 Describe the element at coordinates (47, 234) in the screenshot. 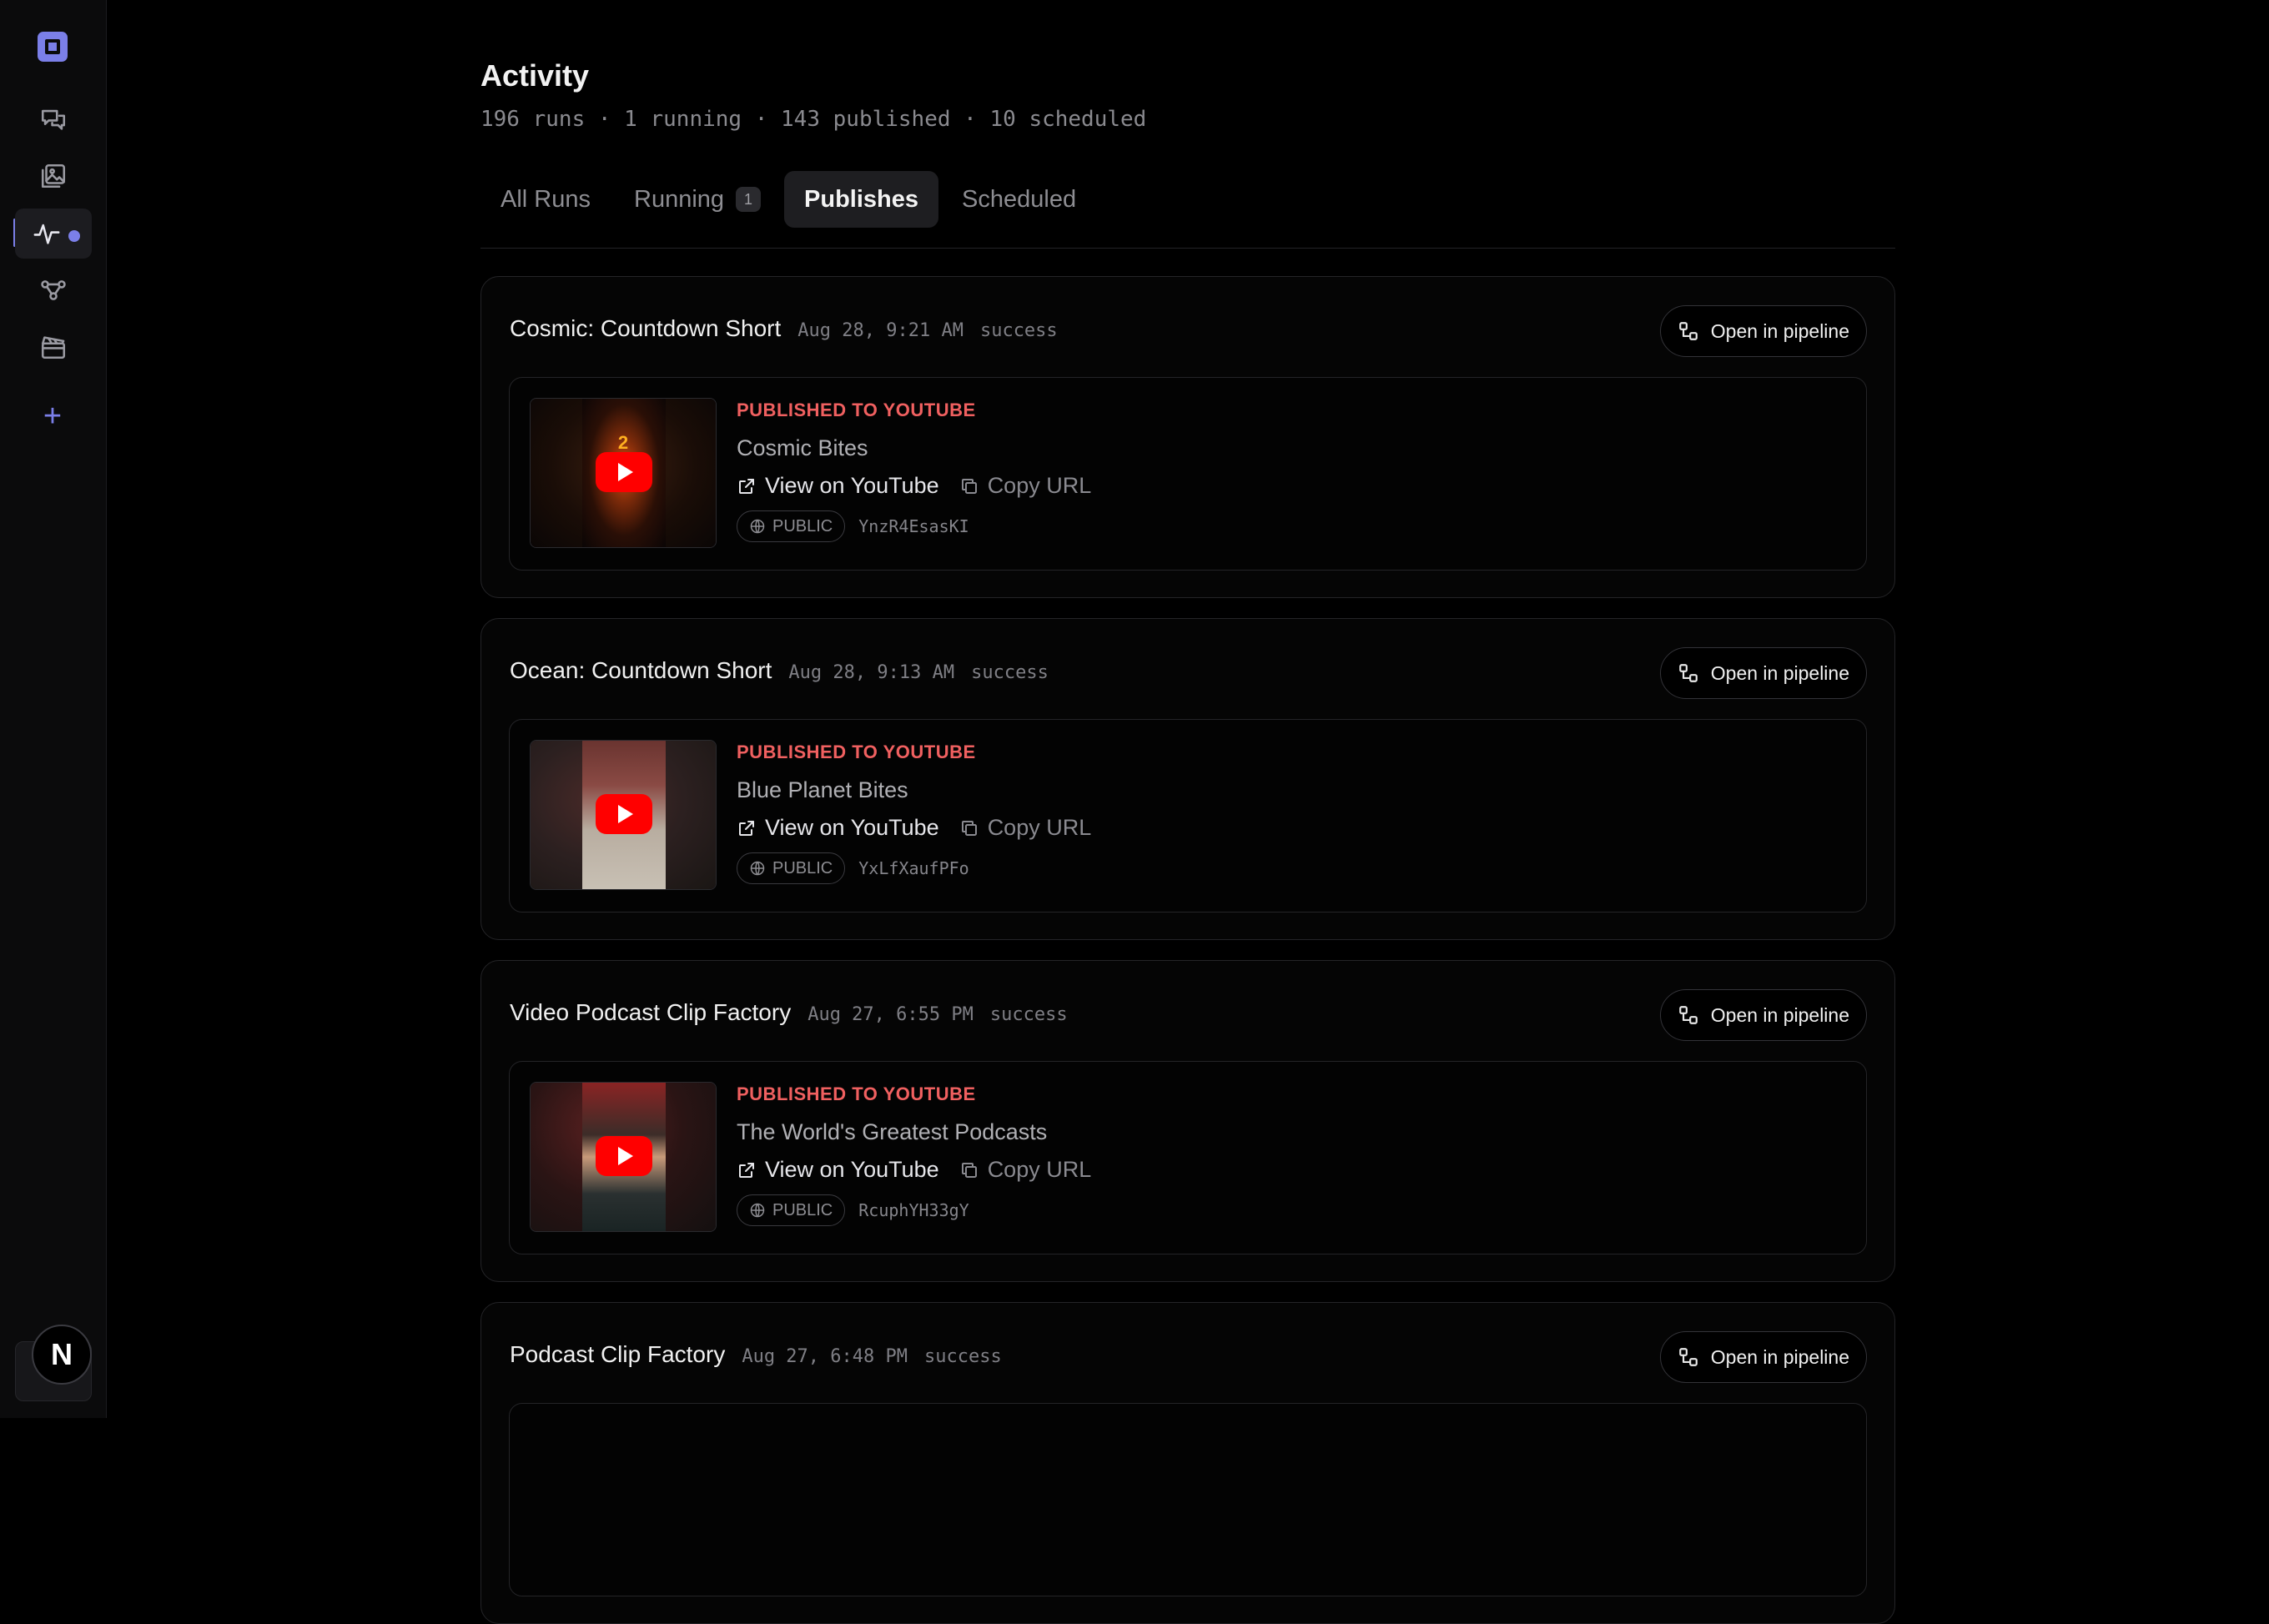

I see `activity-icon` at that location.